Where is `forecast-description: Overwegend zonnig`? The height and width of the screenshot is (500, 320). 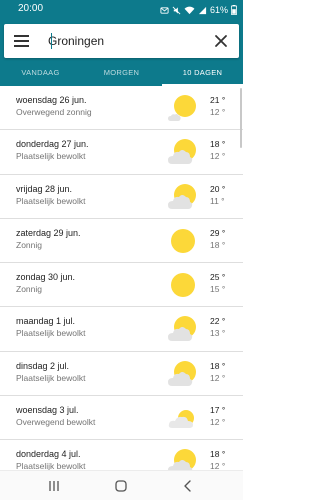 forecast-description: Overwegend zonnig is located at coordinates (54, 112).